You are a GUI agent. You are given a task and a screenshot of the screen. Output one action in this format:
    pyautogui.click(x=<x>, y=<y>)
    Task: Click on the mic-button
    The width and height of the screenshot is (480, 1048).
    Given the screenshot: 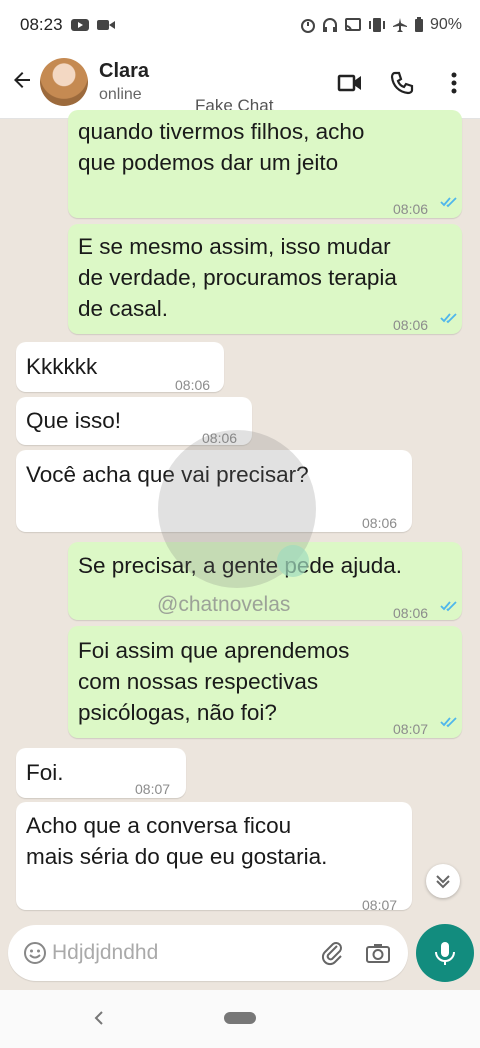 What is the action you would take?
    pyautogui.click(x=445, y=953)
    